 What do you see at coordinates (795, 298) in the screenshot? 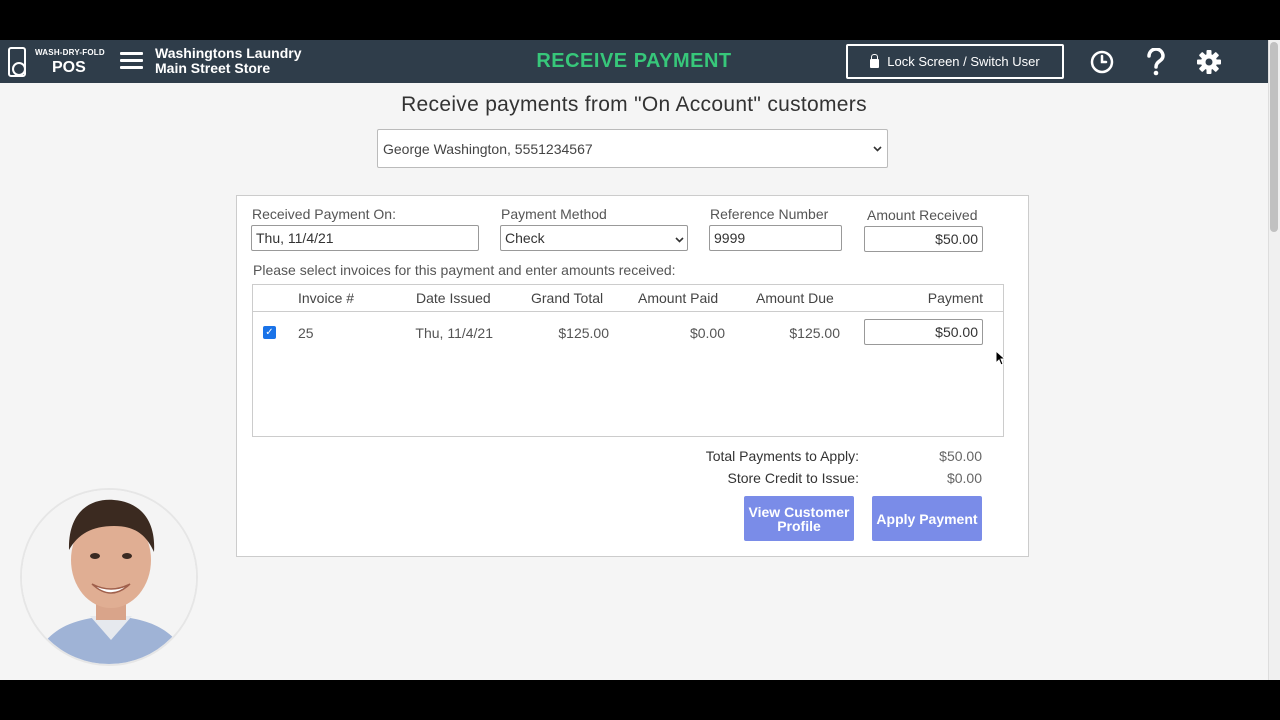
I see `col-amount-due: Amount Due` at bounding box center [795, 298].